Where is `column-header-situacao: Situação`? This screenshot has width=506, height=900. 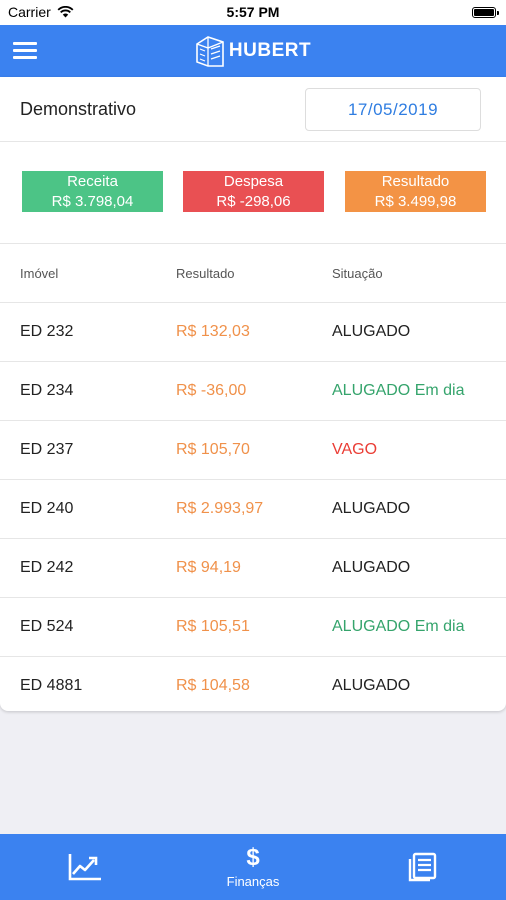 column-header-situacao: Situação is located at coordinates (357, 273).